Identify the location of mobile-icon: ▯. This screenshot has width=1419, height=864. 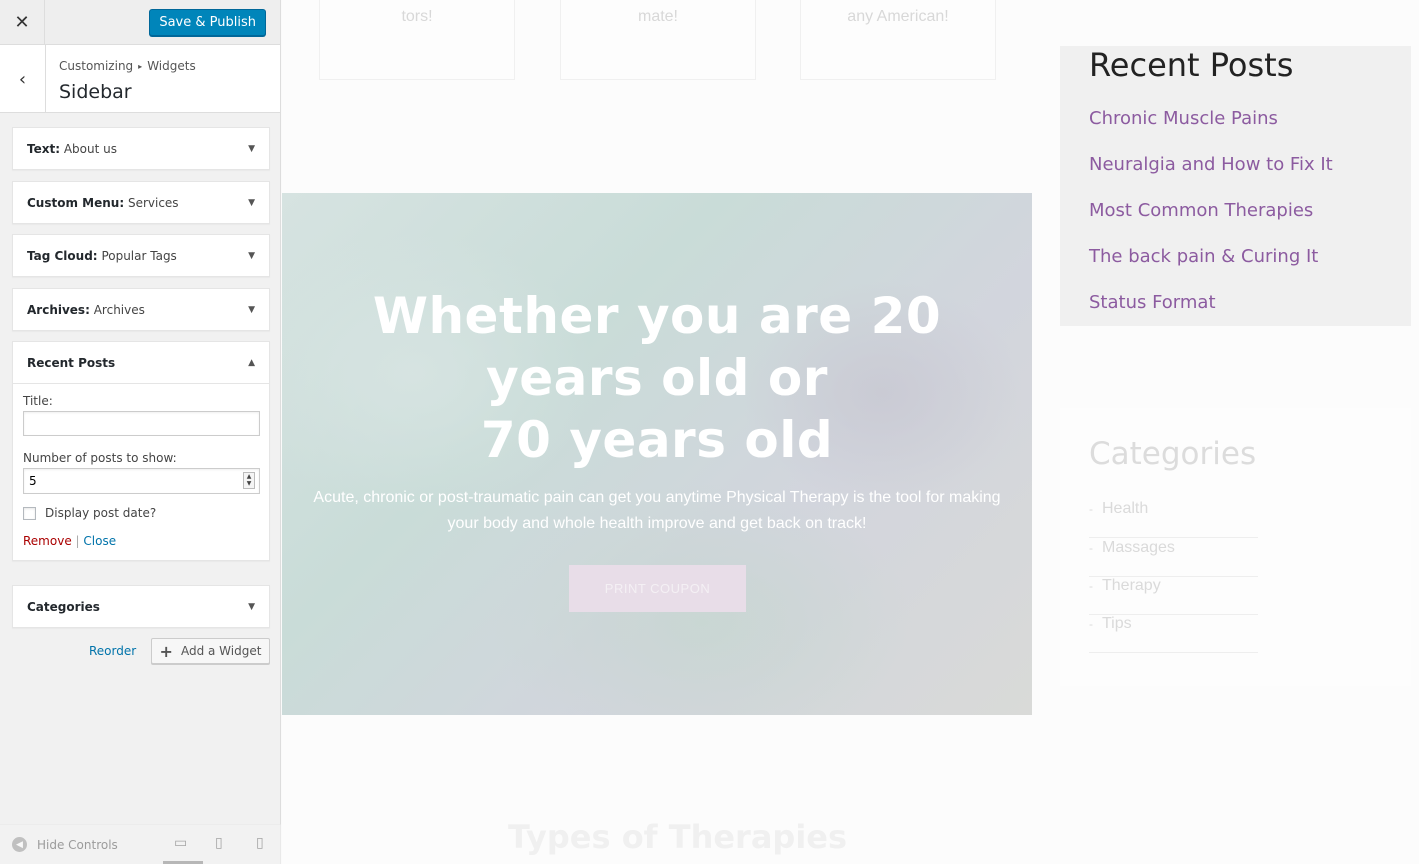
(260, 843).